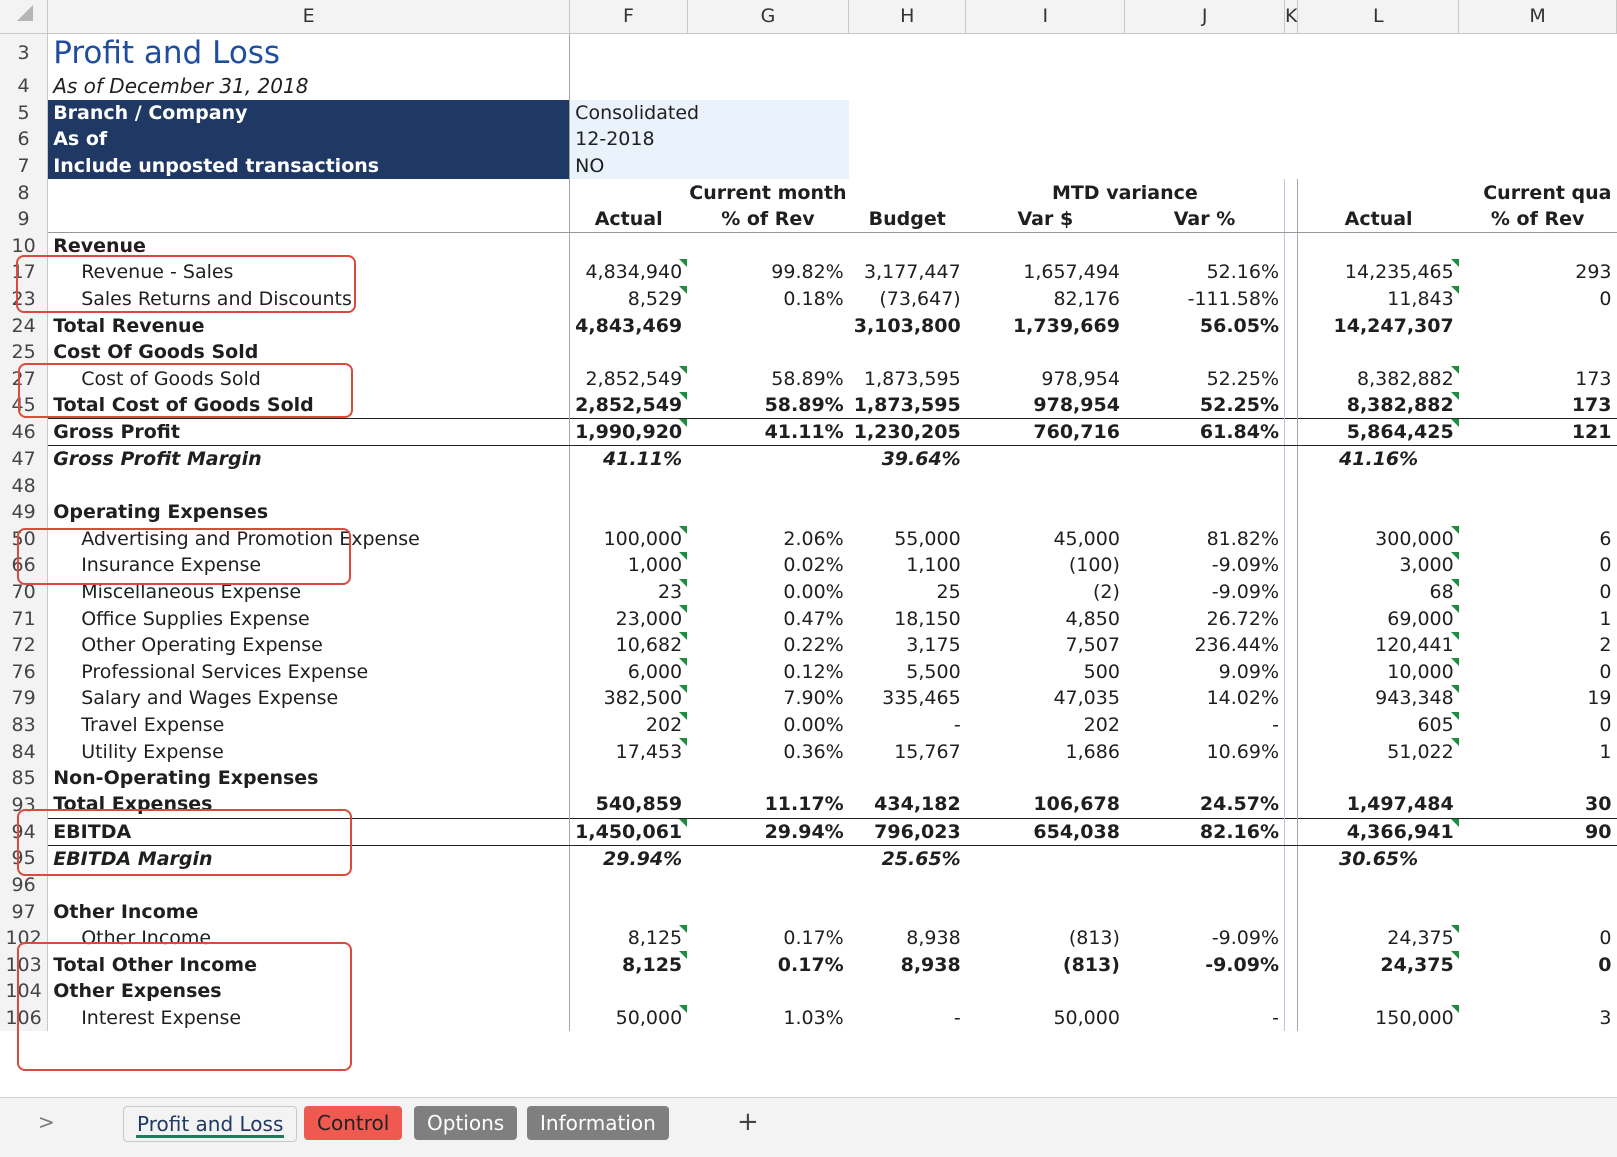 Image resolution: width=1617 pixels, height=1157 pixels. What do you see at coordinates (1538, 272) in the screenshot?
I see `value-q-pct-rev: 293` at bounding box center [1538, 272].